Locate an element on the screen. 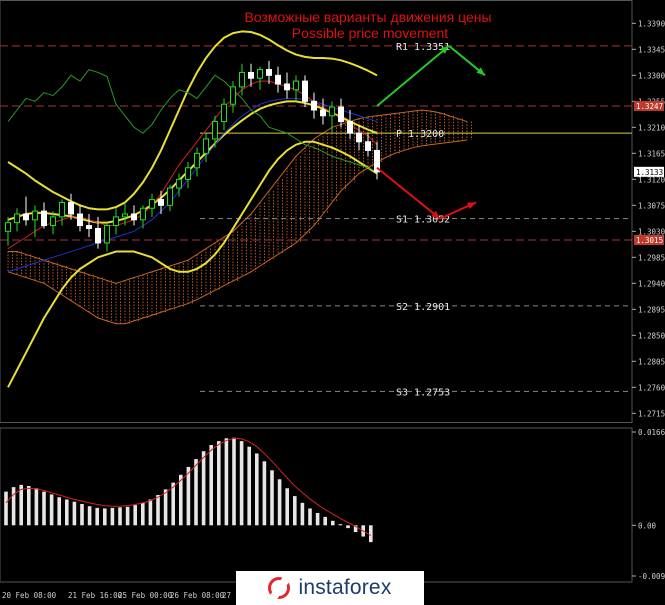 This screenshot has height=605, width=665. y-tick-label: 1.2985 is located at coordinates (651, 257).